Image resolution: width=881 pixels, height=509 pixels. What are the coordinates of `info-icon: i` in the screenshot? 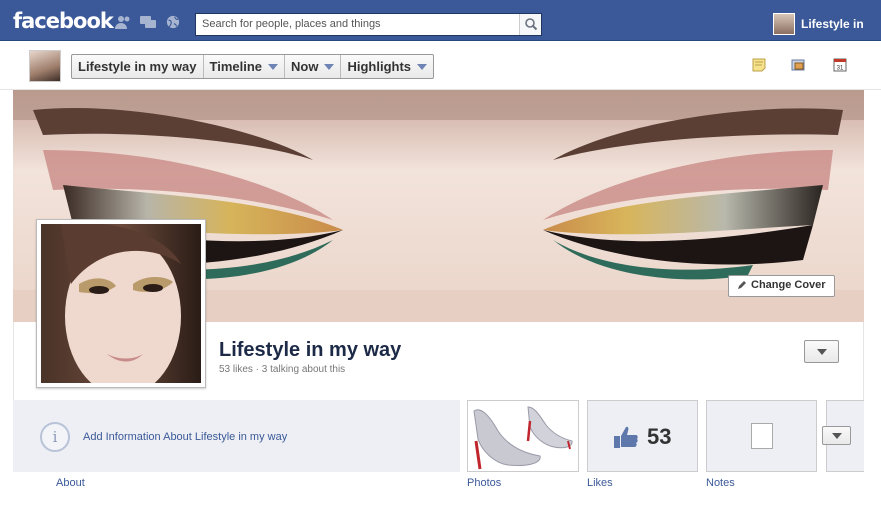 It's located at (55, 437).